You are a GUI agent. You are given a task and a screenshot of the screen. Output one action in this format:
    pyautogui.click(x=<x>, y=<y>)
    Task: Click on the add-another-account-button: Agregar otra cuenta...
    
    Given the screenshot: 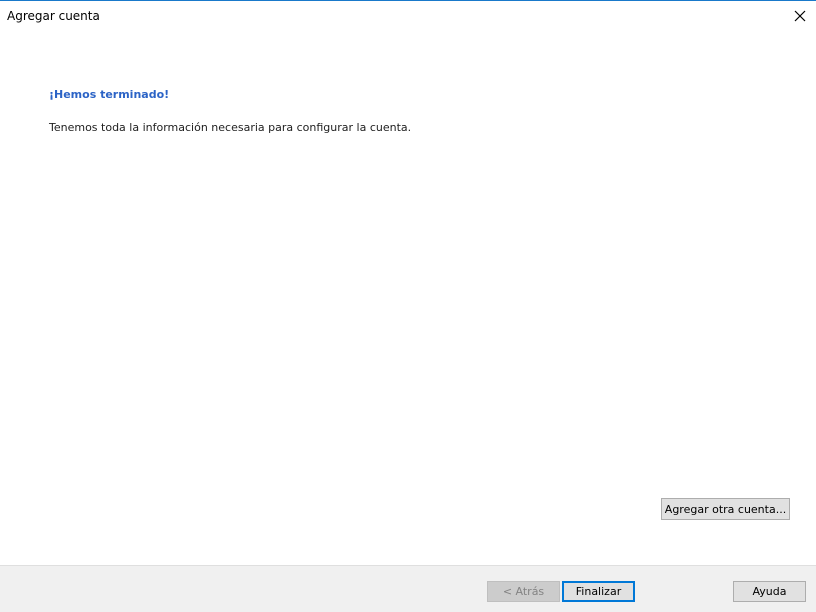 What is the action you would take?
    pyautogui.click(x=725, y=509)
    